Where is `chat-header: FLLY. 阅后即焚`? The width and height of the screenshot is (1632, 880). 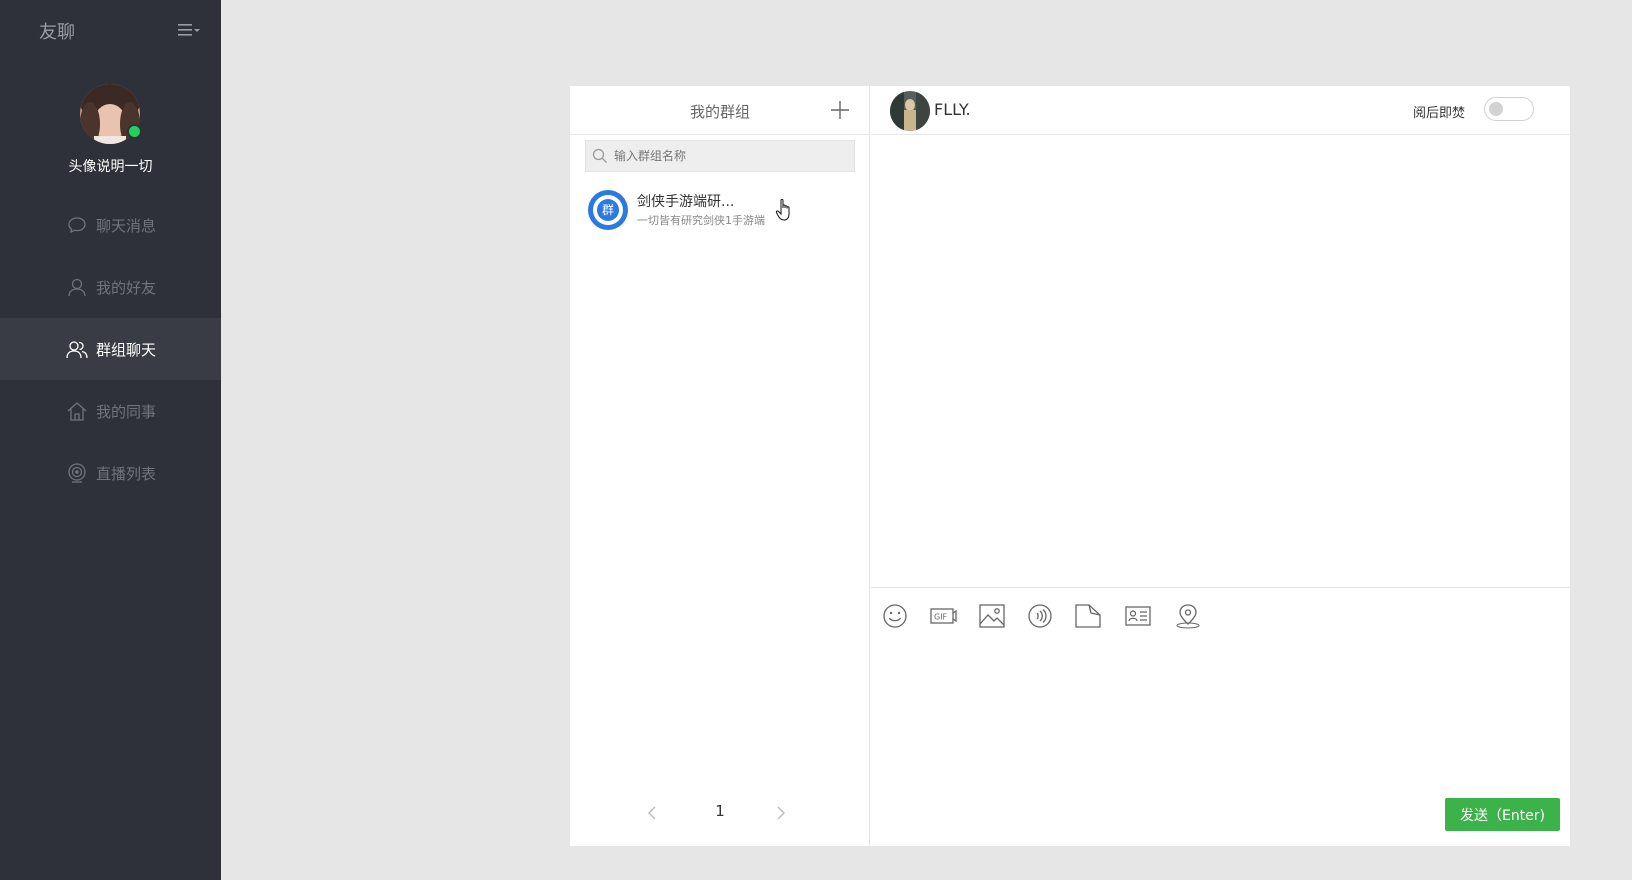 chat-header: FLLY. 阅后即焚 is located at coordinates (1220, 110).